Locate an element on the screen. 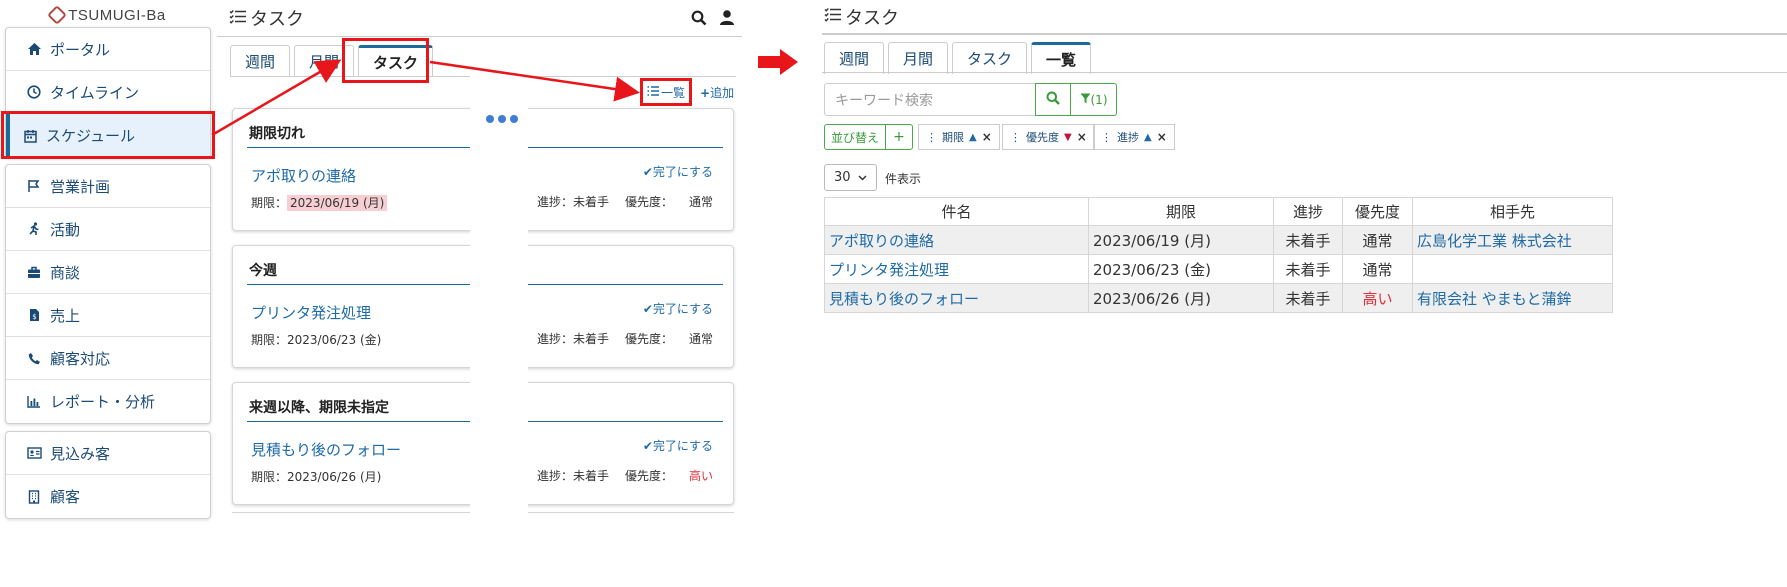 The width and height of the screenshot is (1787, 587). tab-divider is located at coordinates (1304, 72).